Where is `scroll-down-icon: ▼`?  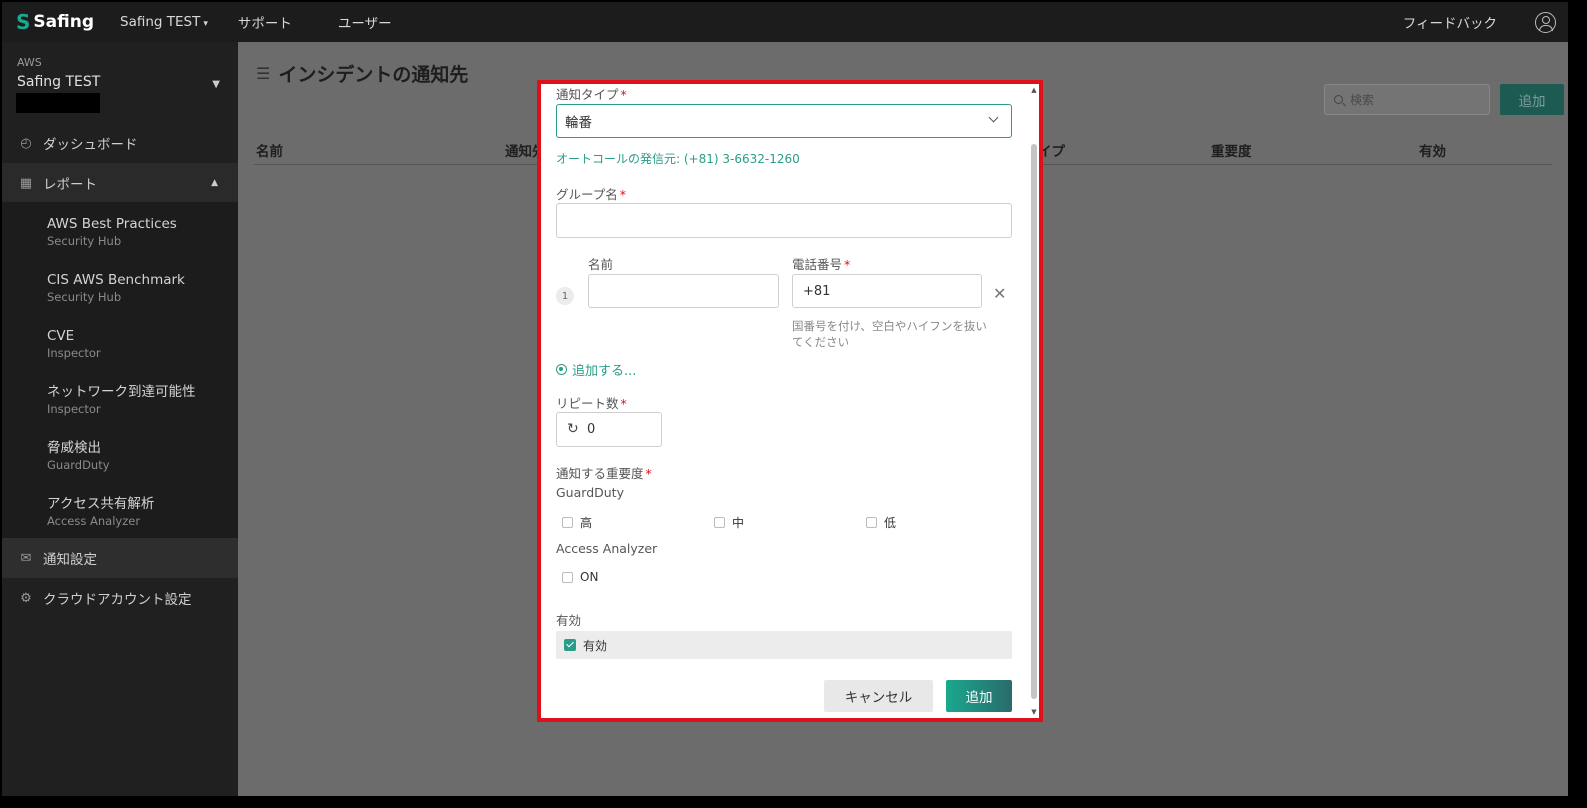 scroll-down-icon: ▼ is located at coordinates (1034, 712).